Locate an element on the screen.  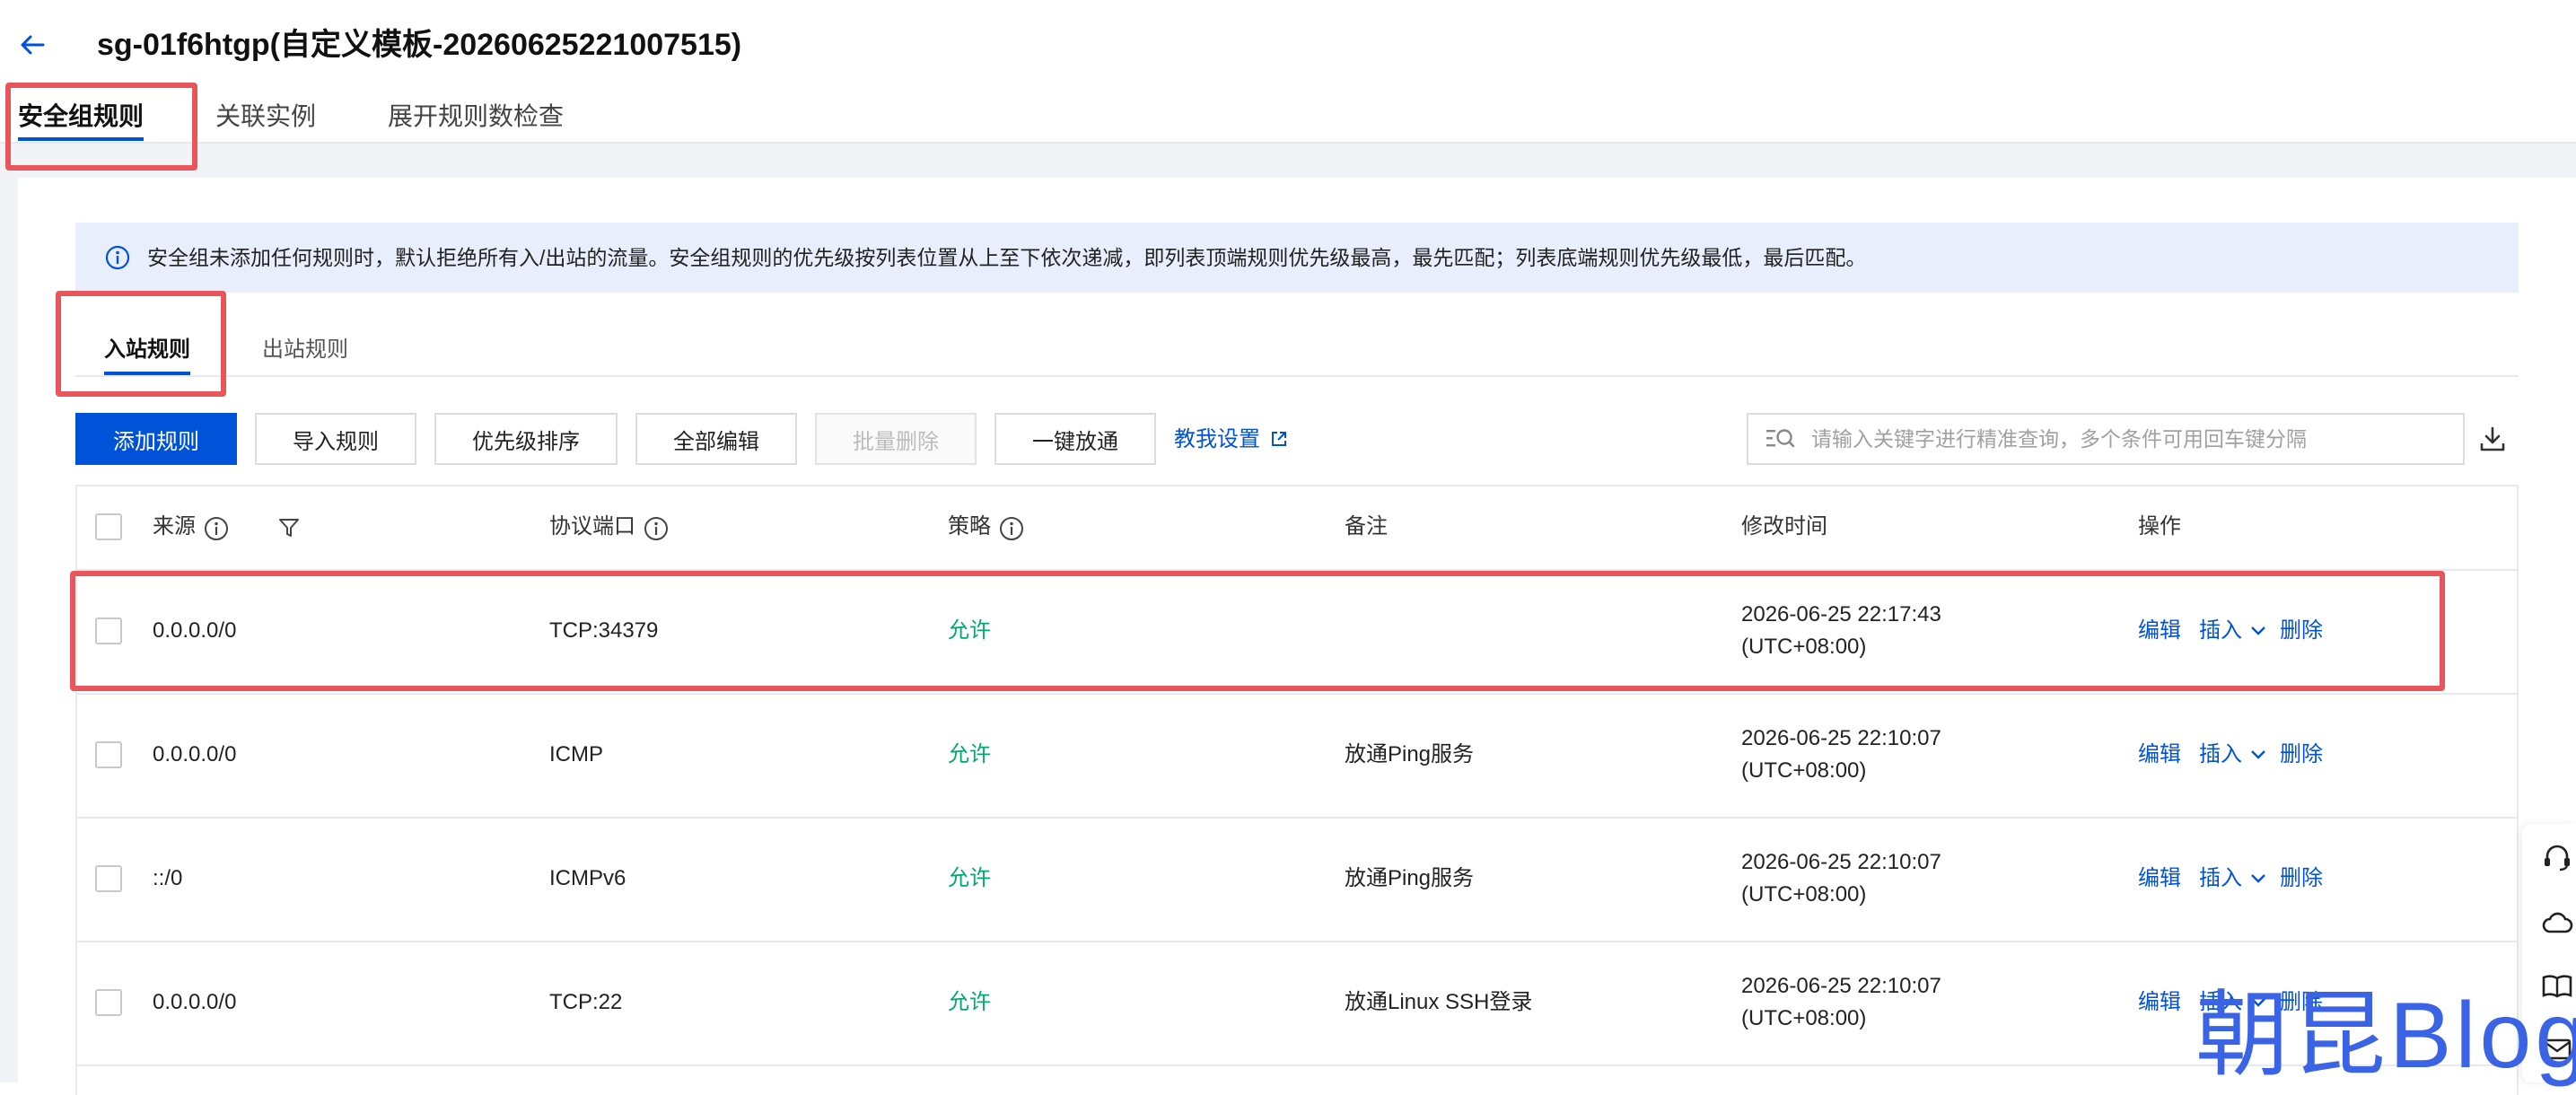
priority-sort-button: 优先级排序 is located at coordinates (526, 439).